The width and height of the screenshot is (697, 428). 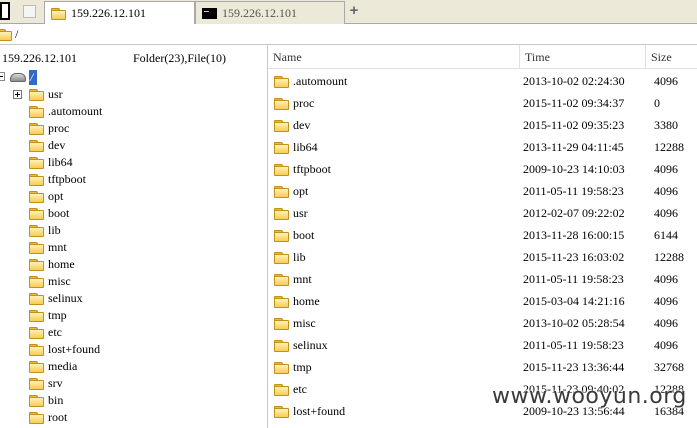 What do you see at coordinates (2, 76) in the screenshot?
I see `collapse-icon` at bounding box center [2, 76].